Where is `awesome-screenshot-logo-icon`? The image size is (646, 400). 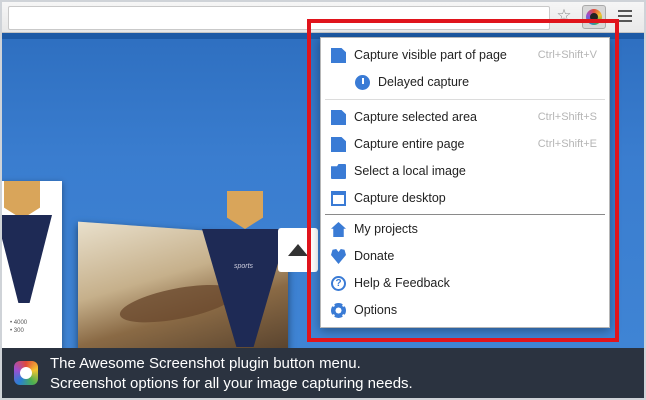
awesome-screenshot-logo-icon is located at coordinates (26, 373).